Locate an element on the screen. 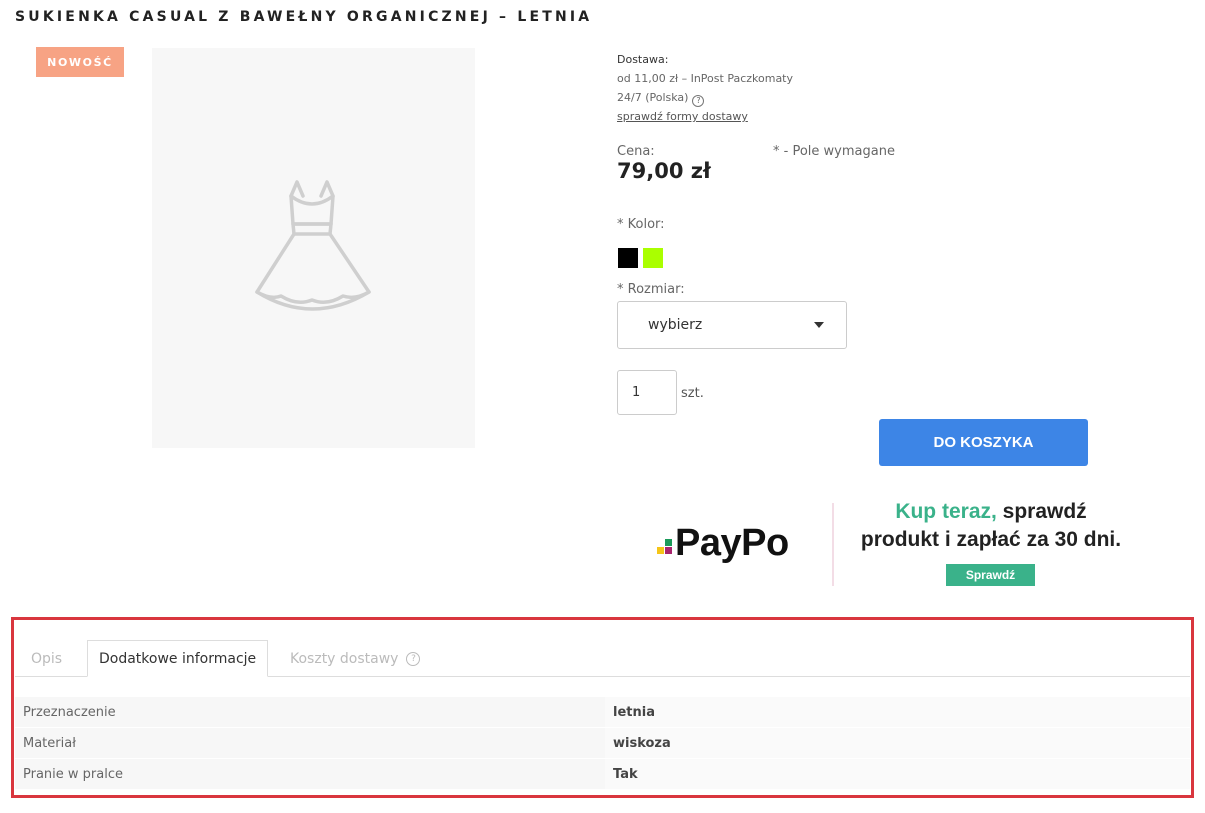  chevron-down-icon is located at coordinates (819, 325).